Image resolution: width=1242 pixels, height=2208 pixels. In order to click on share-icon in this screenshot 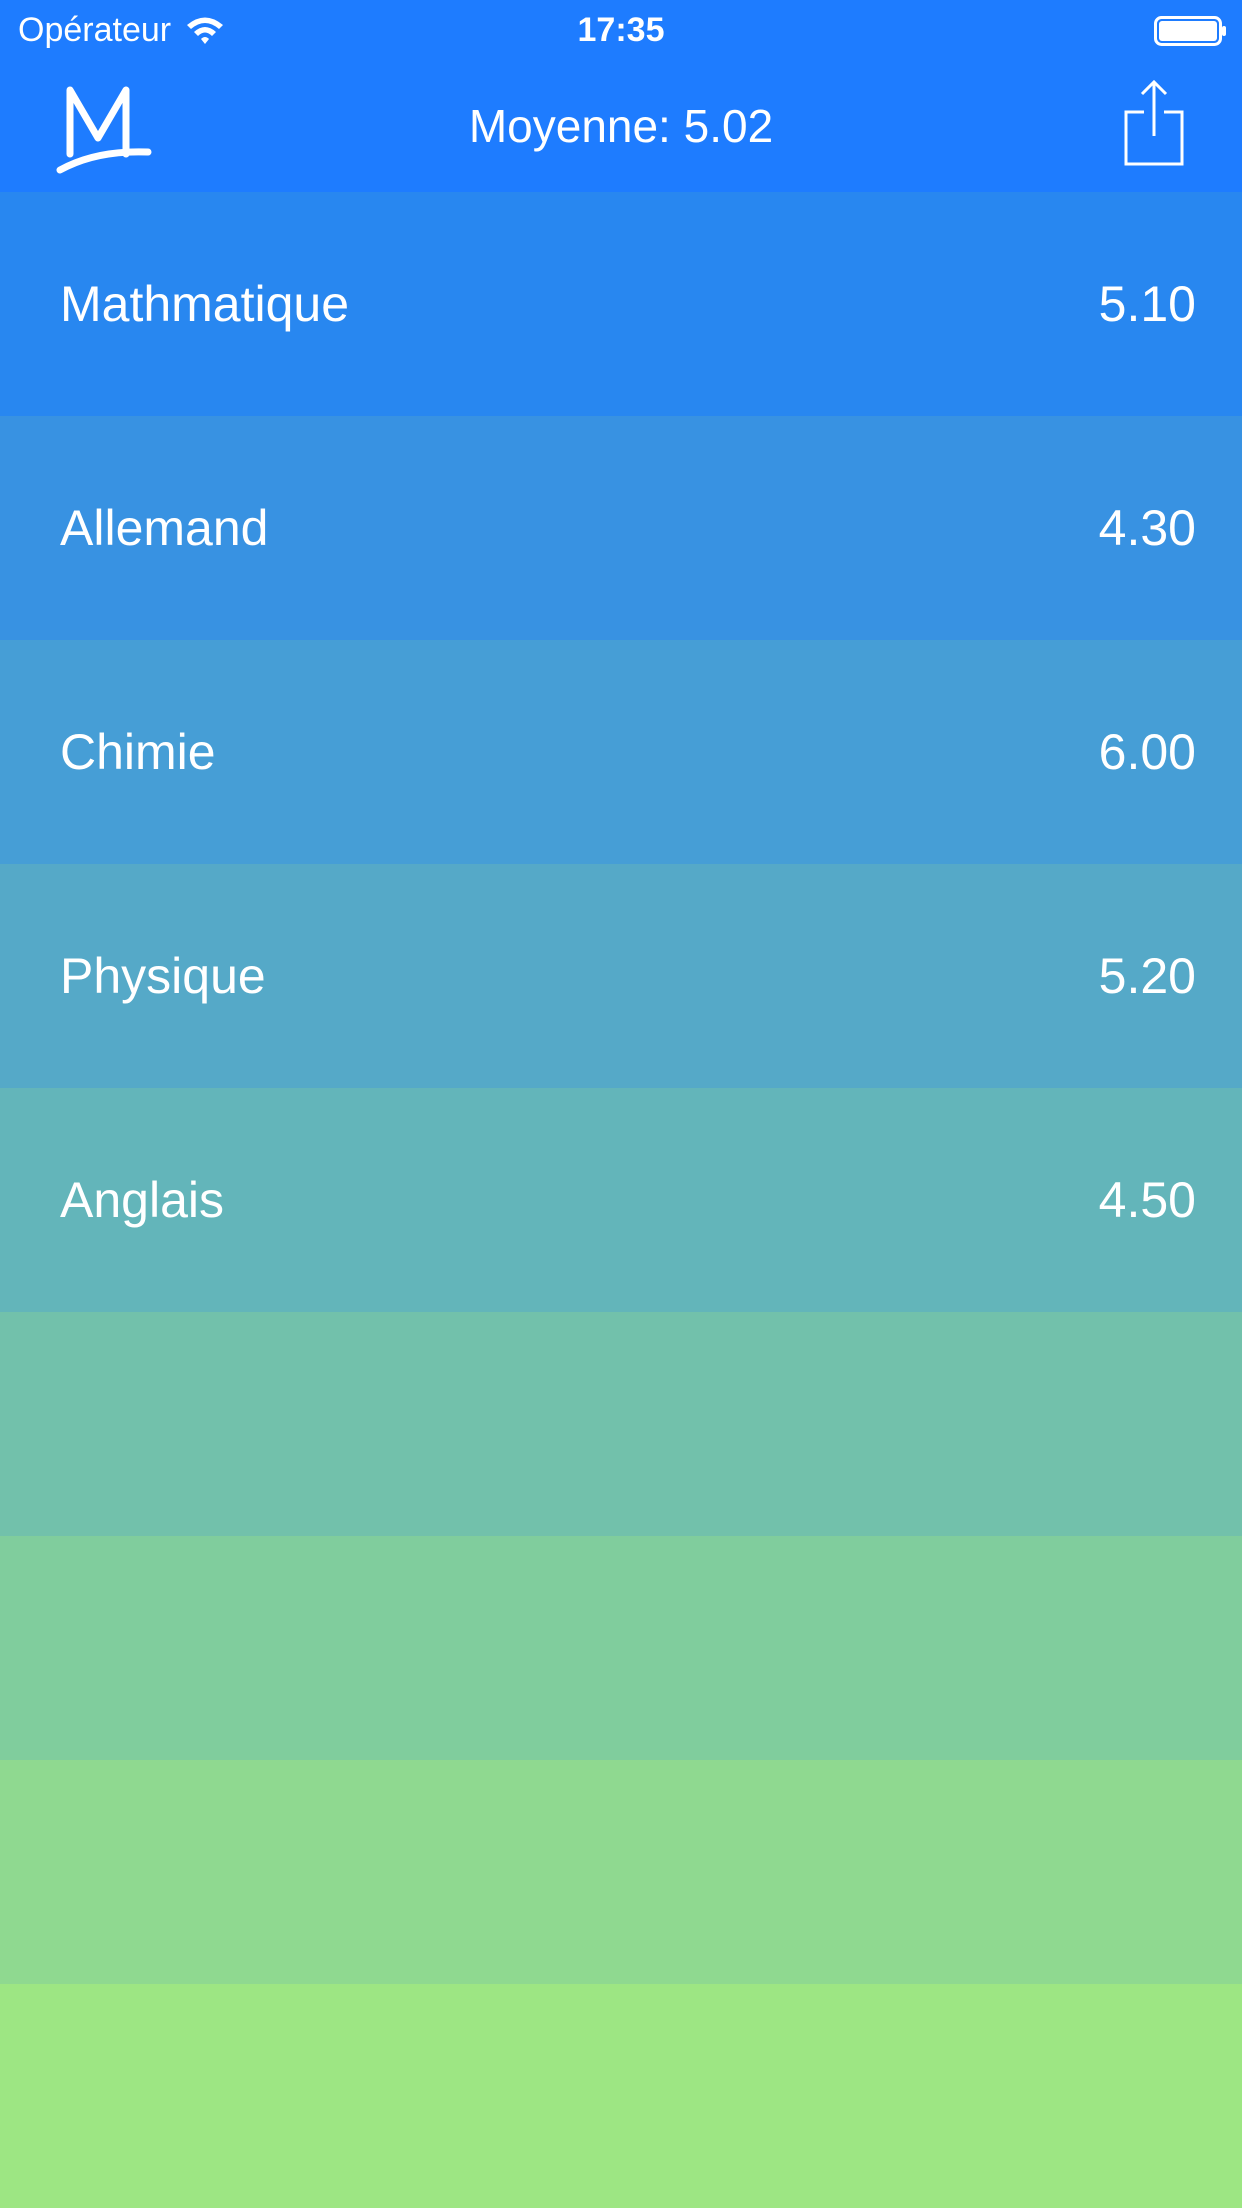, I will do `click(1154, 122)`.